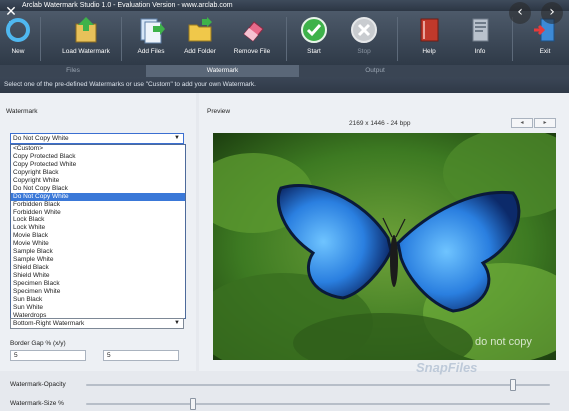  I want to click on add-folder-label: Add Folder, so click(200, 51).